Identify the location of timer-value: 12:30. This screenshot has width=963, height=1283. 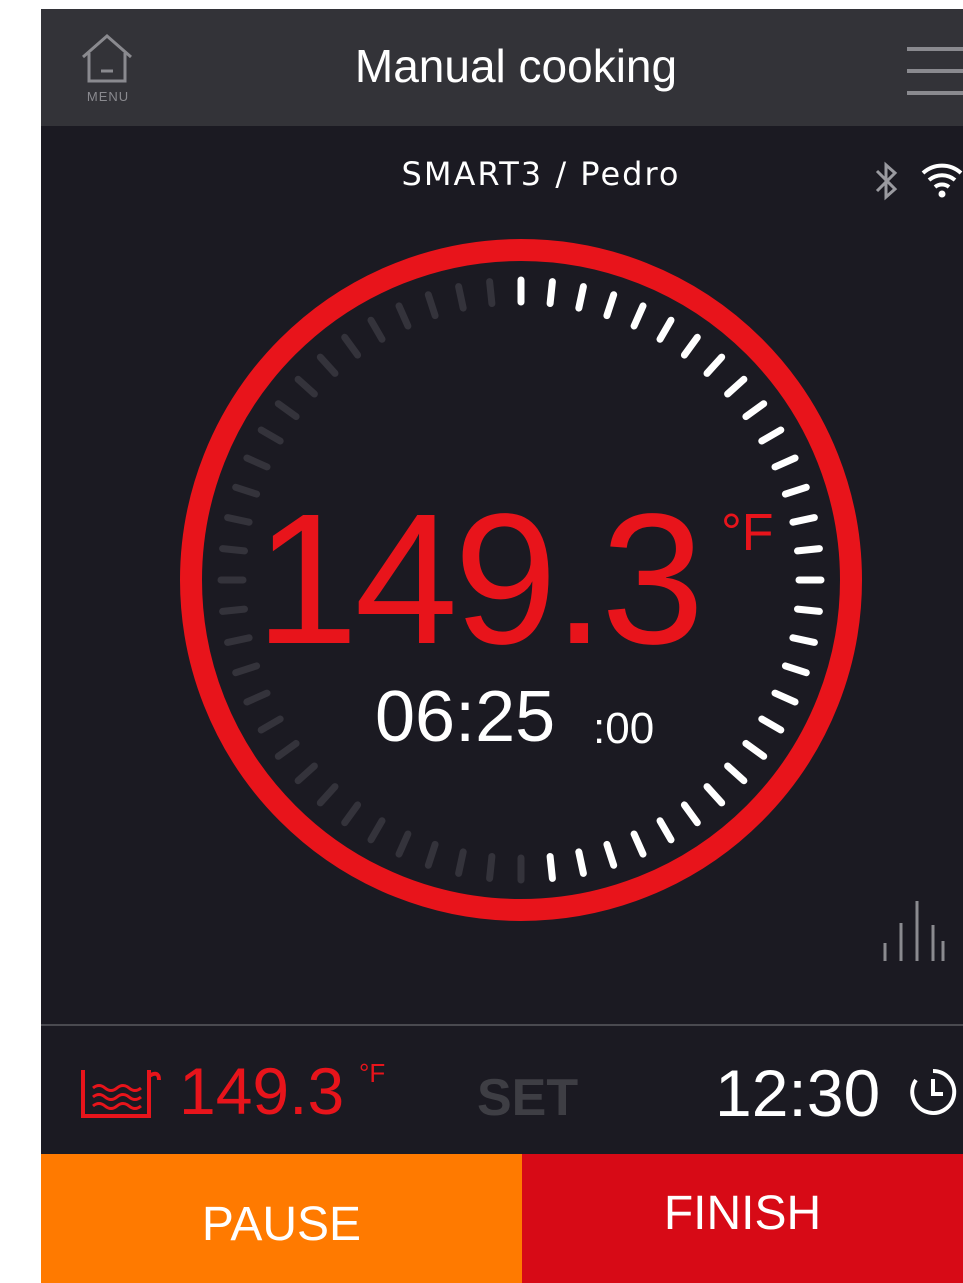
(798, 1093).